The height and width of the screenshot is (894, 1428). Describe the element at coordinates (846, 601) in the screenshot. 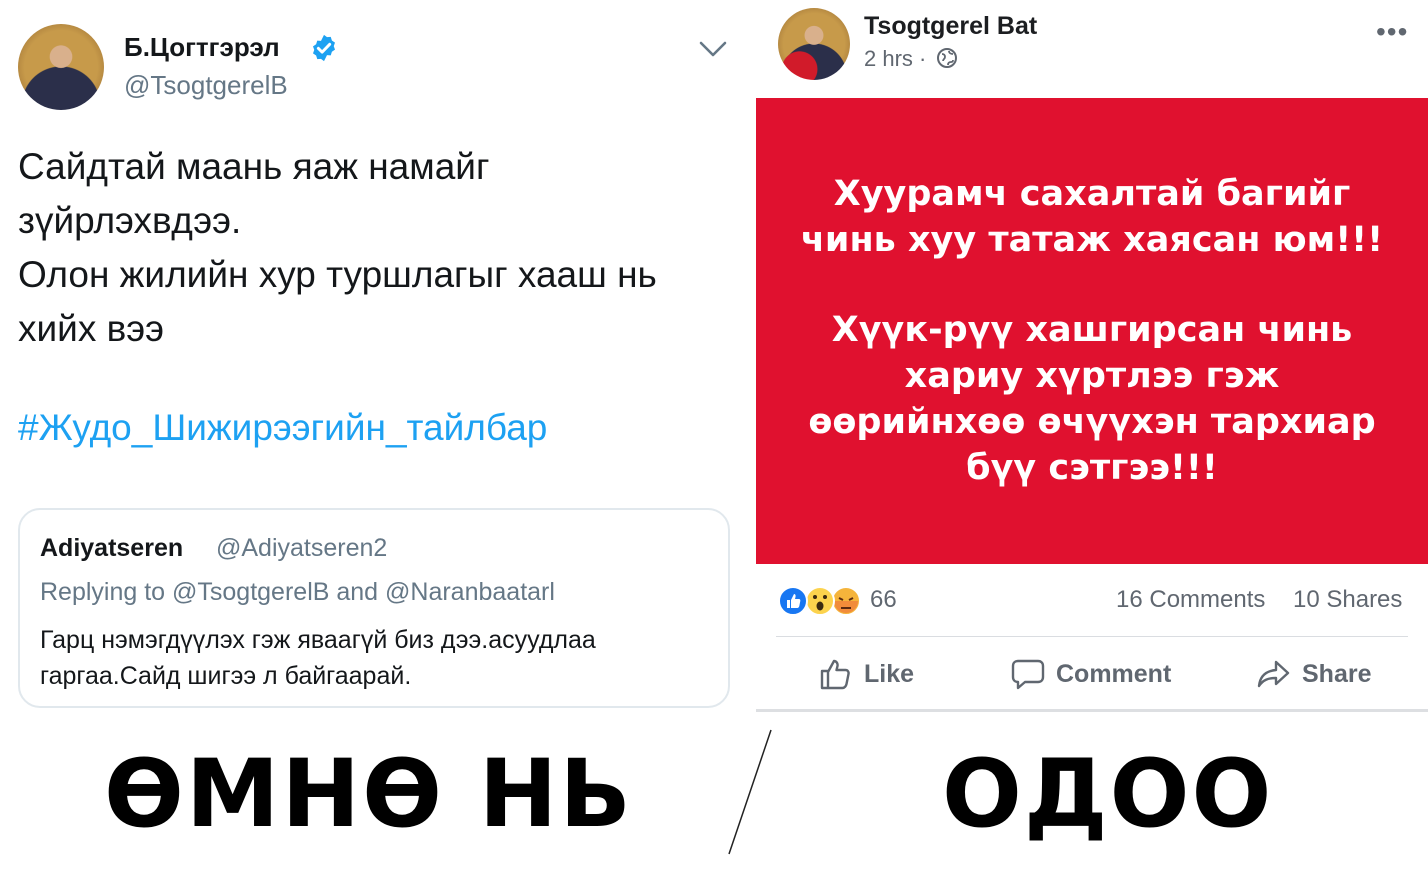

I see `angry-reaction-icon` at that location.